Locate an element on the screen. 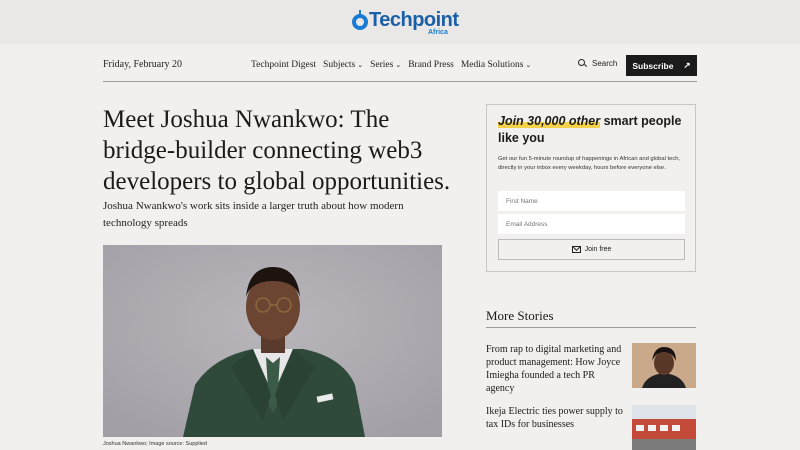 The image size is (800, 450). mail-icon is located at coordinates (576, 249).